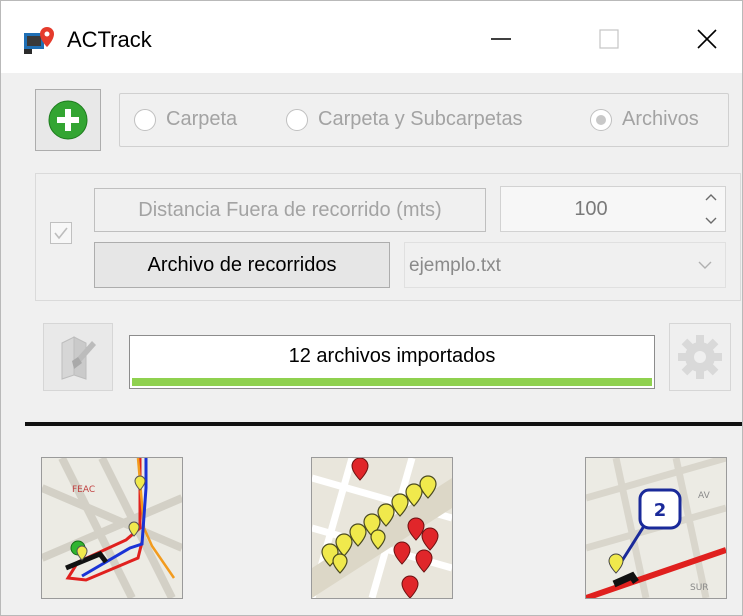  I want to click on import-progress: 12 archivos importados, so click(392, 362).